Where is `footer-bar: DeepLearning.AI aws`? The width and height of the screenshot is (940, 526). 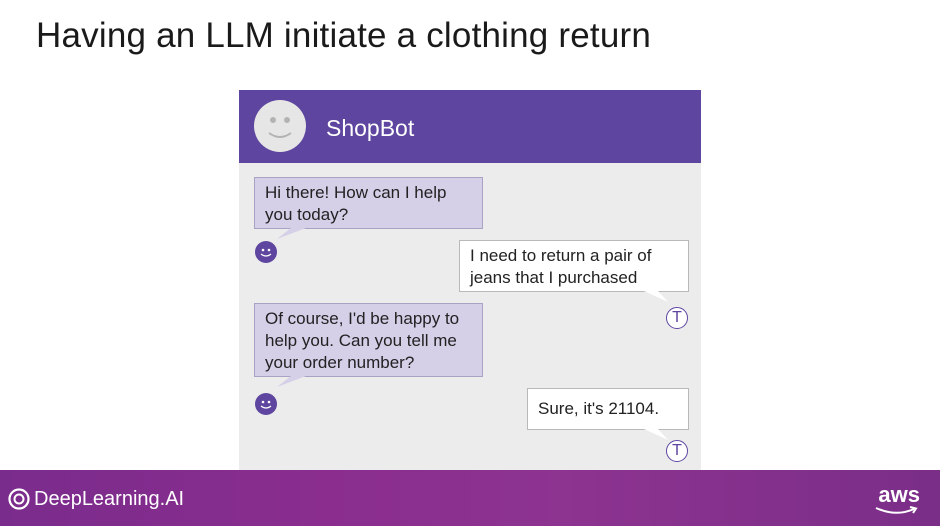 footer-bar: DeepLearning.AI aws is located at coordinates (470, 498).